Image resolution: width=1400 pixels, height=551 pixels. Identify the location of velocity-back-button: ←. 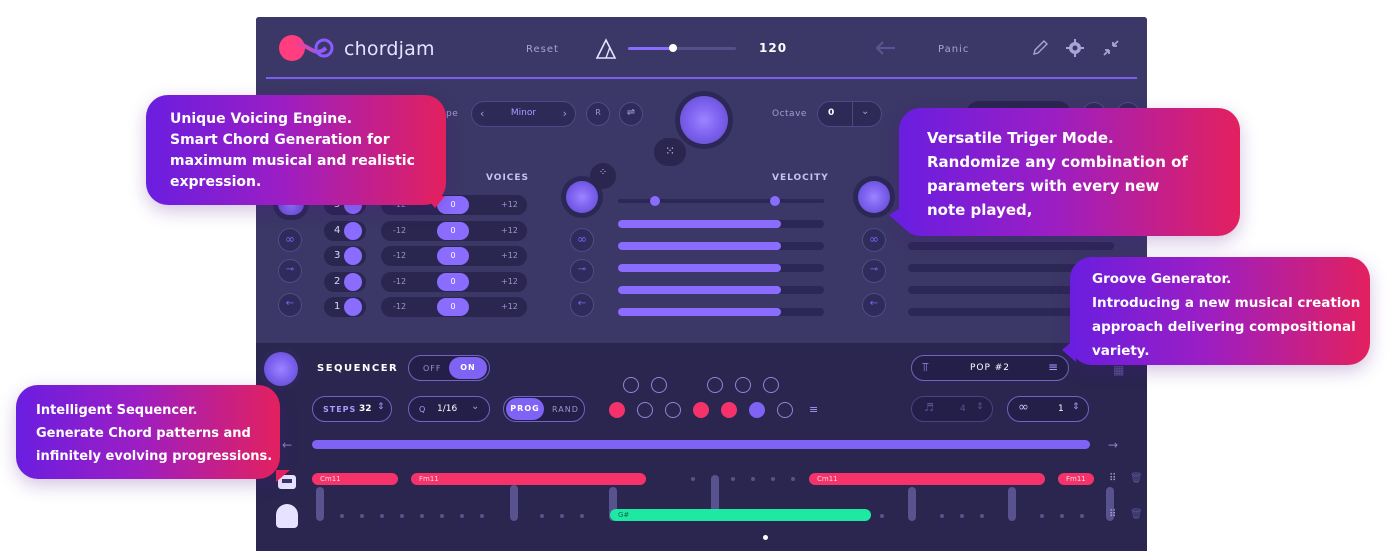
(582, 305).